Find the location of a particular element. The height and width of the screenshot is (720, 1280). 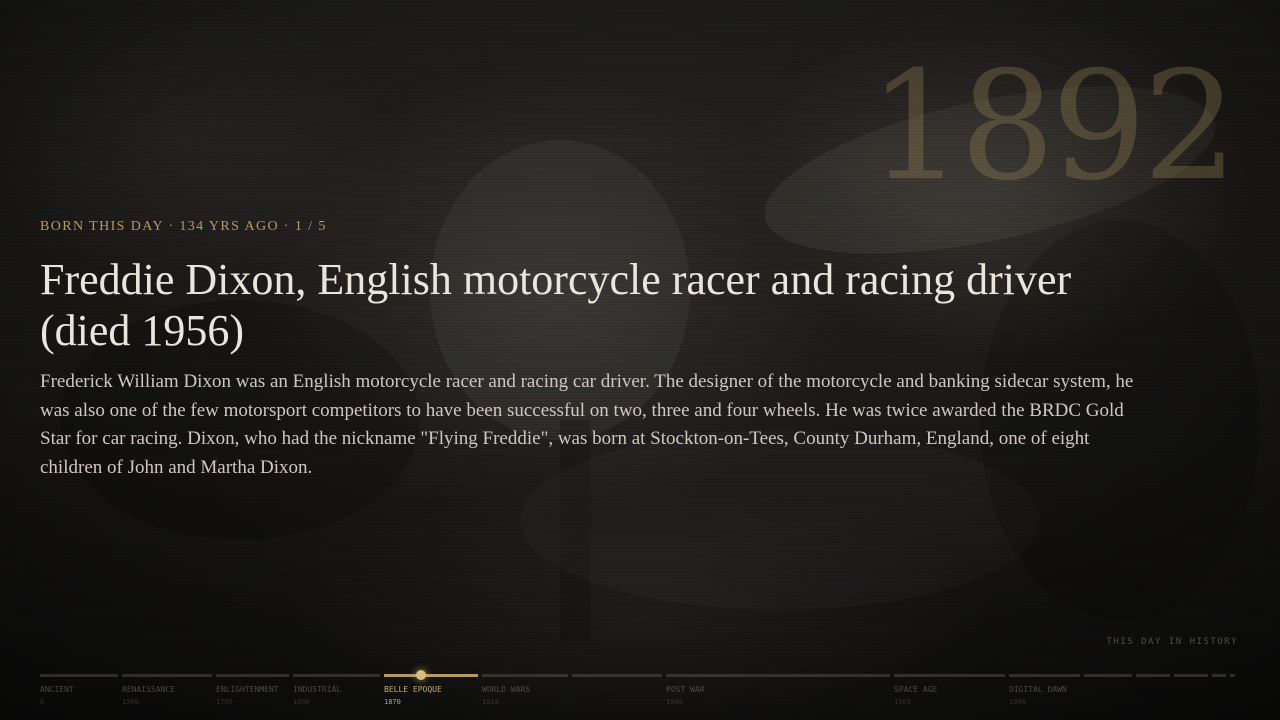

timeline-era: INDUSTRIAL 1800 is located at coordinates (338, 694).